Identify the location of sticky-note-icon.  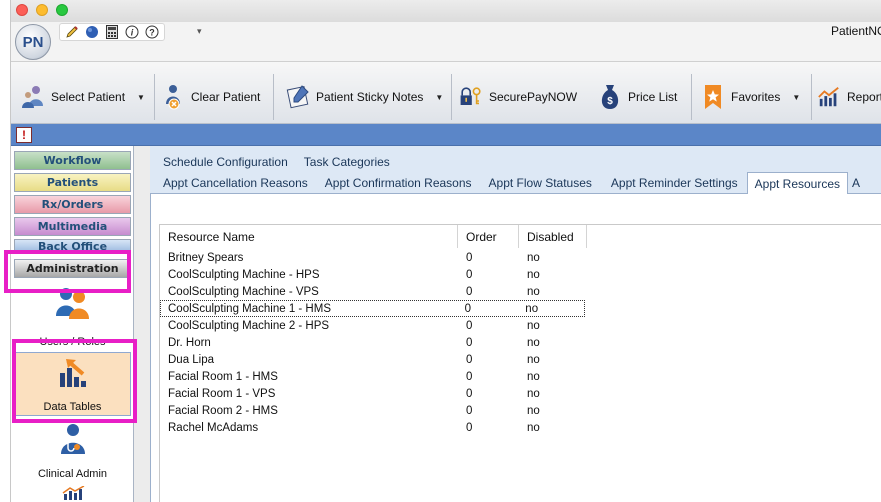
(298, 97).